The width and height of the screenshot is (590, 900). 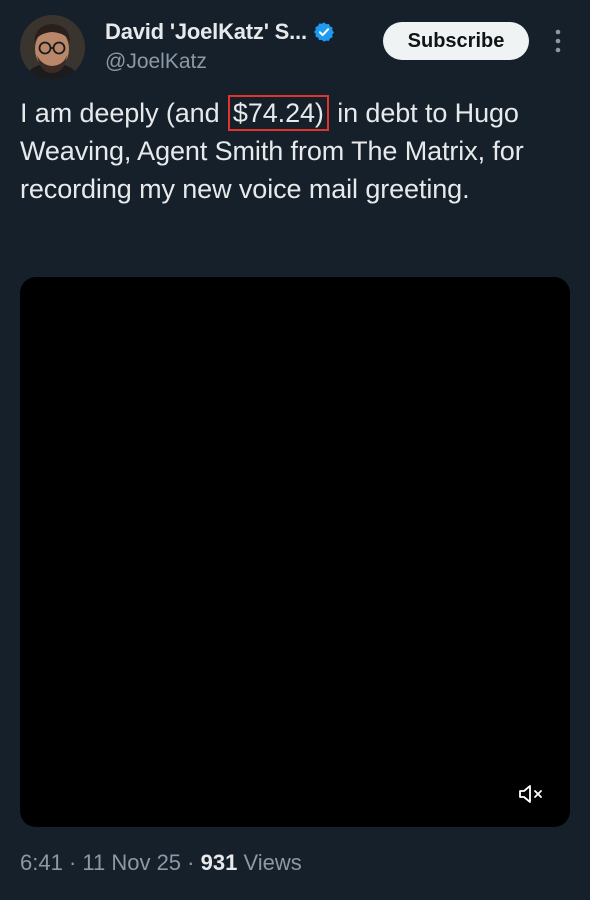 What do you see at coordinates (456, 41) in the screenshot?
I see `subscribe-button: Subscribe` at bounding box center [456, 41].